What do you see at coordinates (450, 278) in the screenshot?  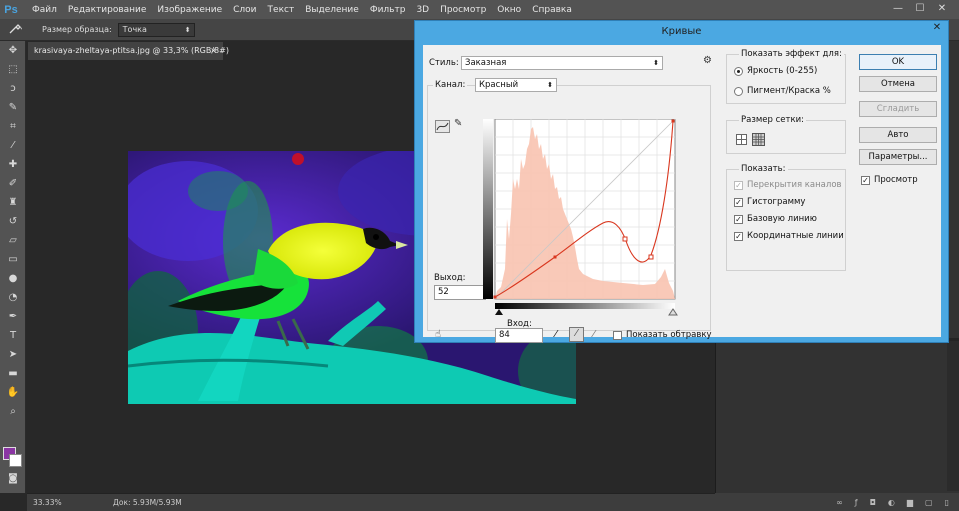 I see `output-label: Выход:` at bounding box center [450, 278].